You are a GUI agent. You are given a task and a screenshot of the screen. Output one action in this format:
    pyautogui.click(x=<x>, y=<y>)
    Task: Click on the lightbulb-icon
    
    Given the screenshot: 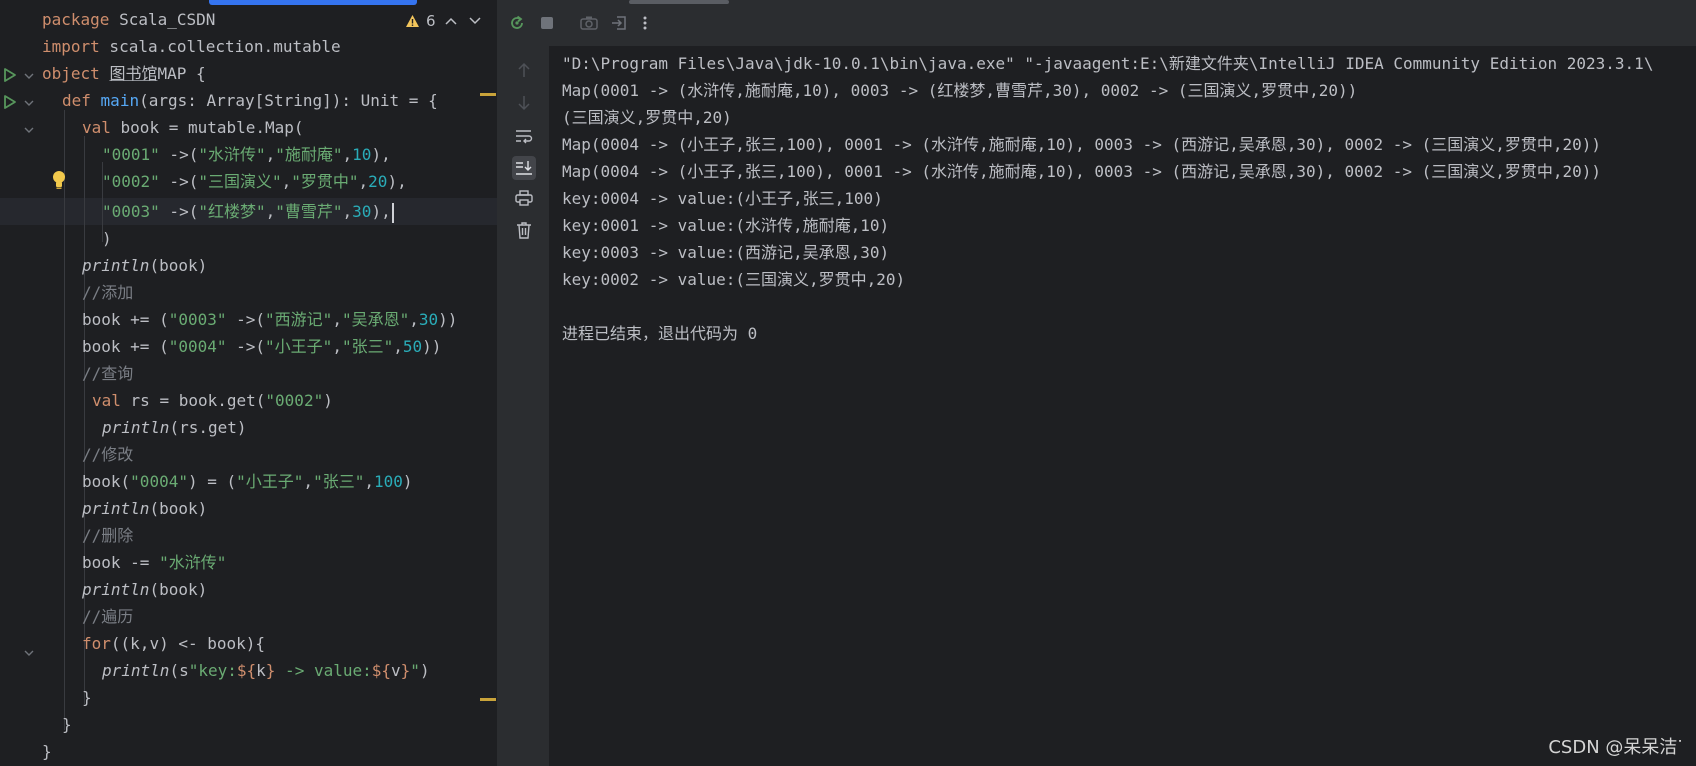 What is the action you would take?
    pyautogui.click(x=59, y=180)
    